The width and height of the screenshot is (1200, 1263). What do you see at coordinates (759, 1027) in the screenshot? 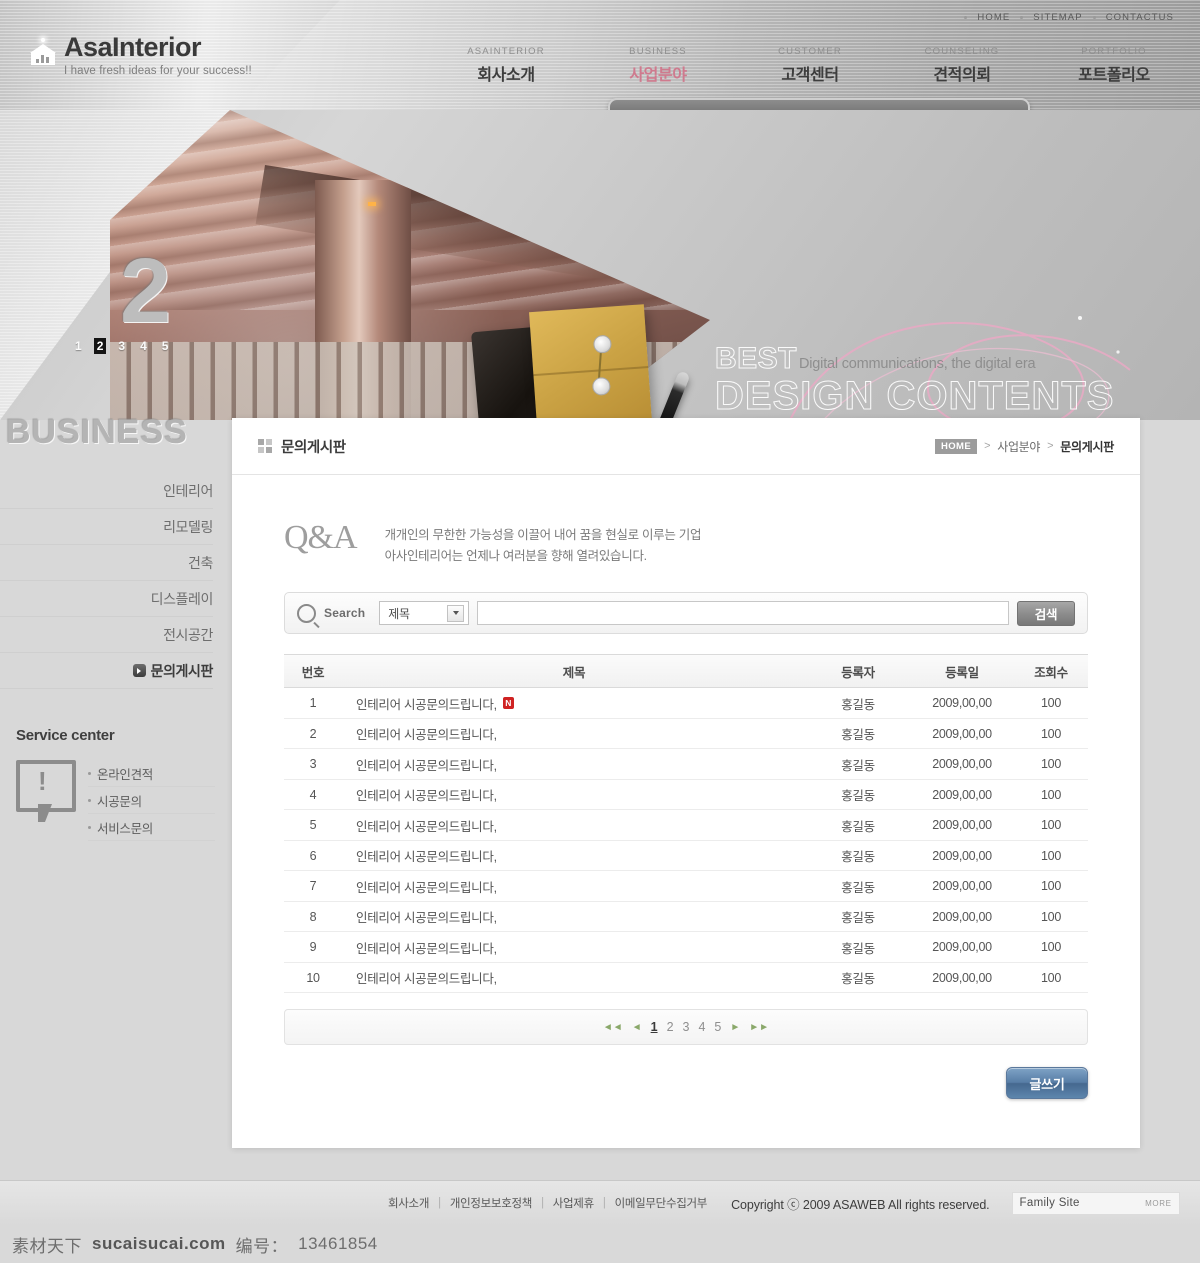
I see `pagination-last-icon: ►►` at bounding box center [759, 1027].